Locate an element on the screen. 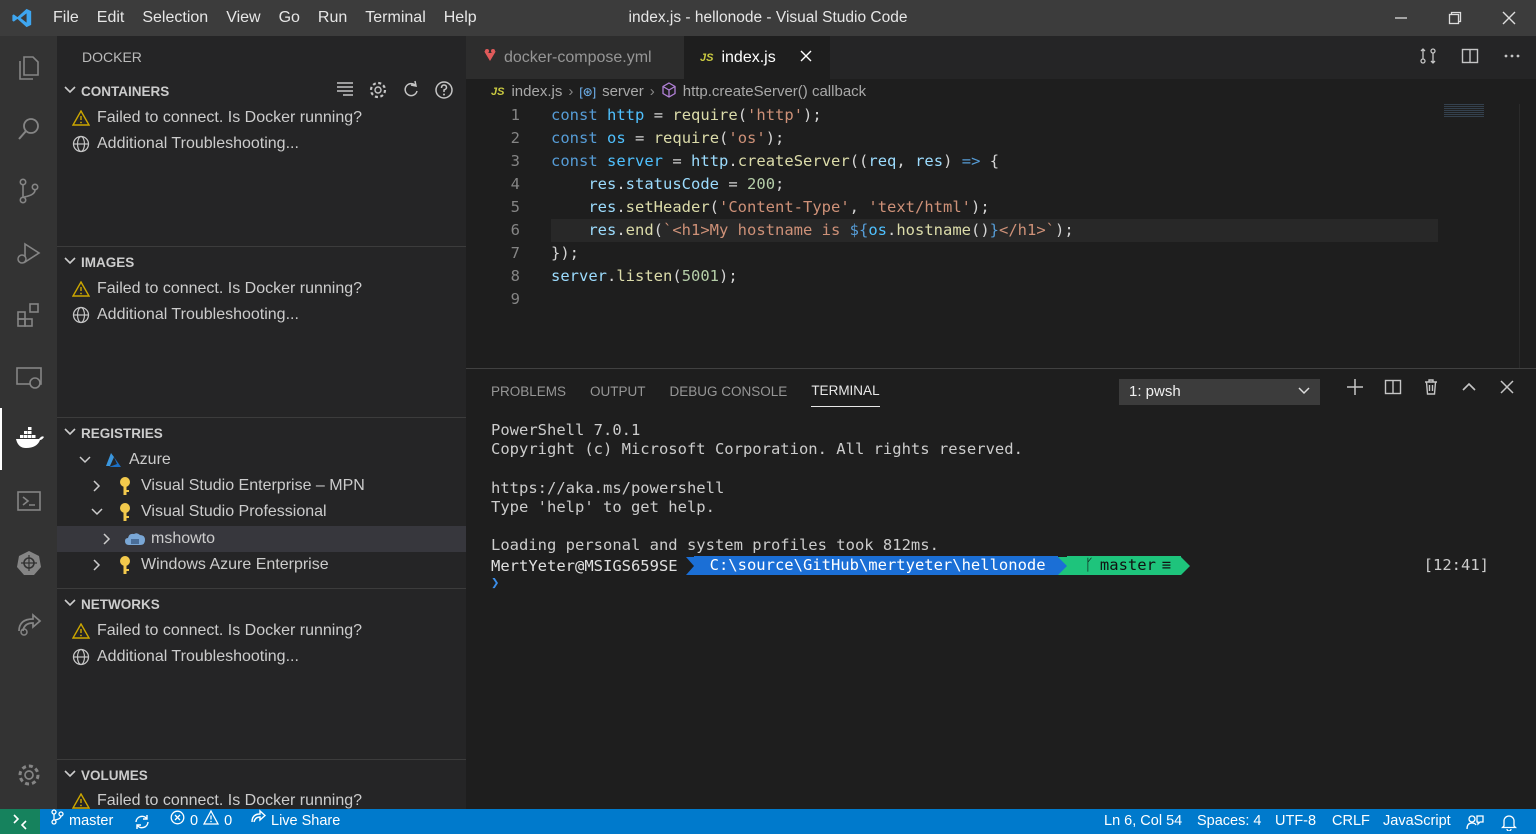  breadcrumb-symbol-server: server is located at coordinates (623, 91).